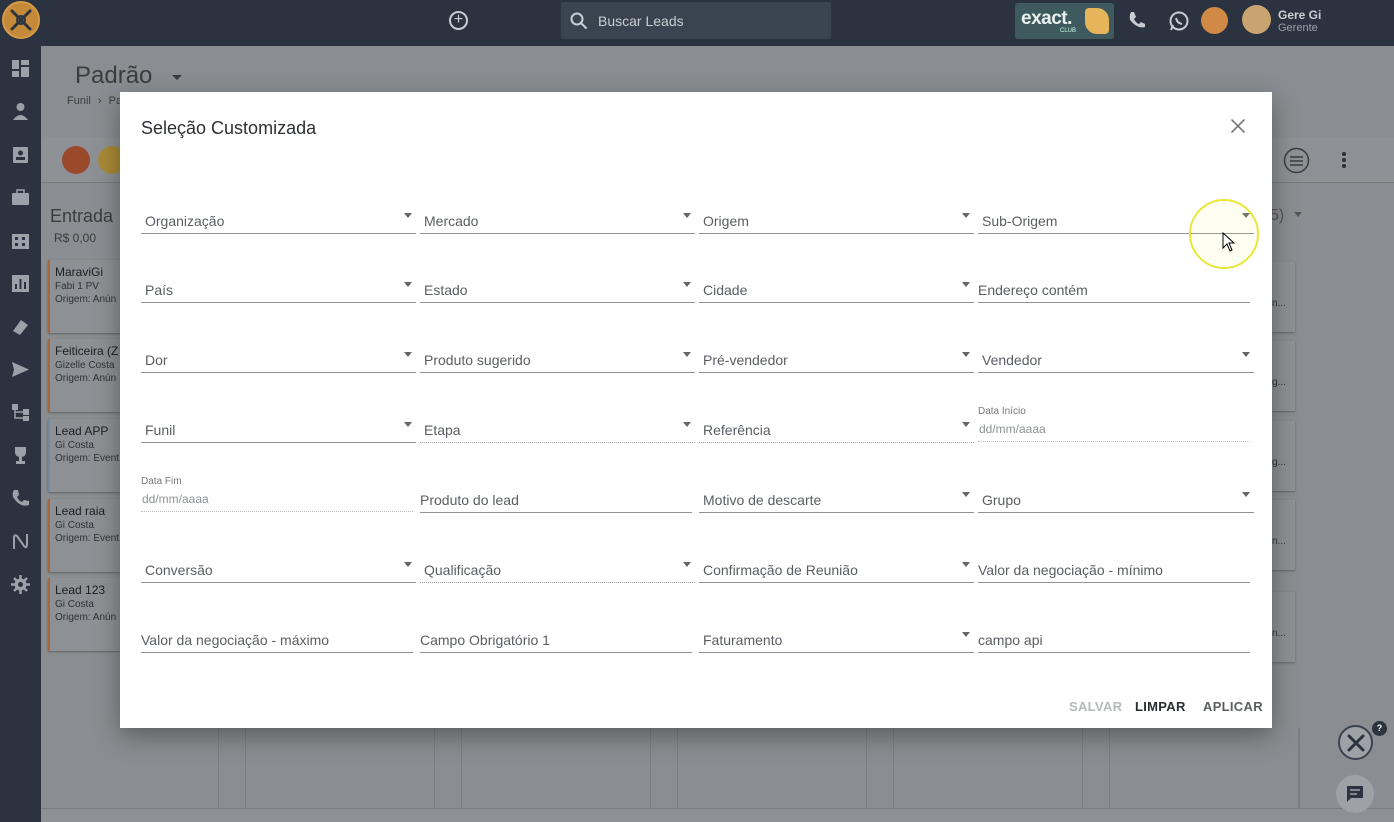  What do you see at coordinates (725, 290) in the screenshot?
I see `field-label: Cidade` at bounding box center [725, 290].